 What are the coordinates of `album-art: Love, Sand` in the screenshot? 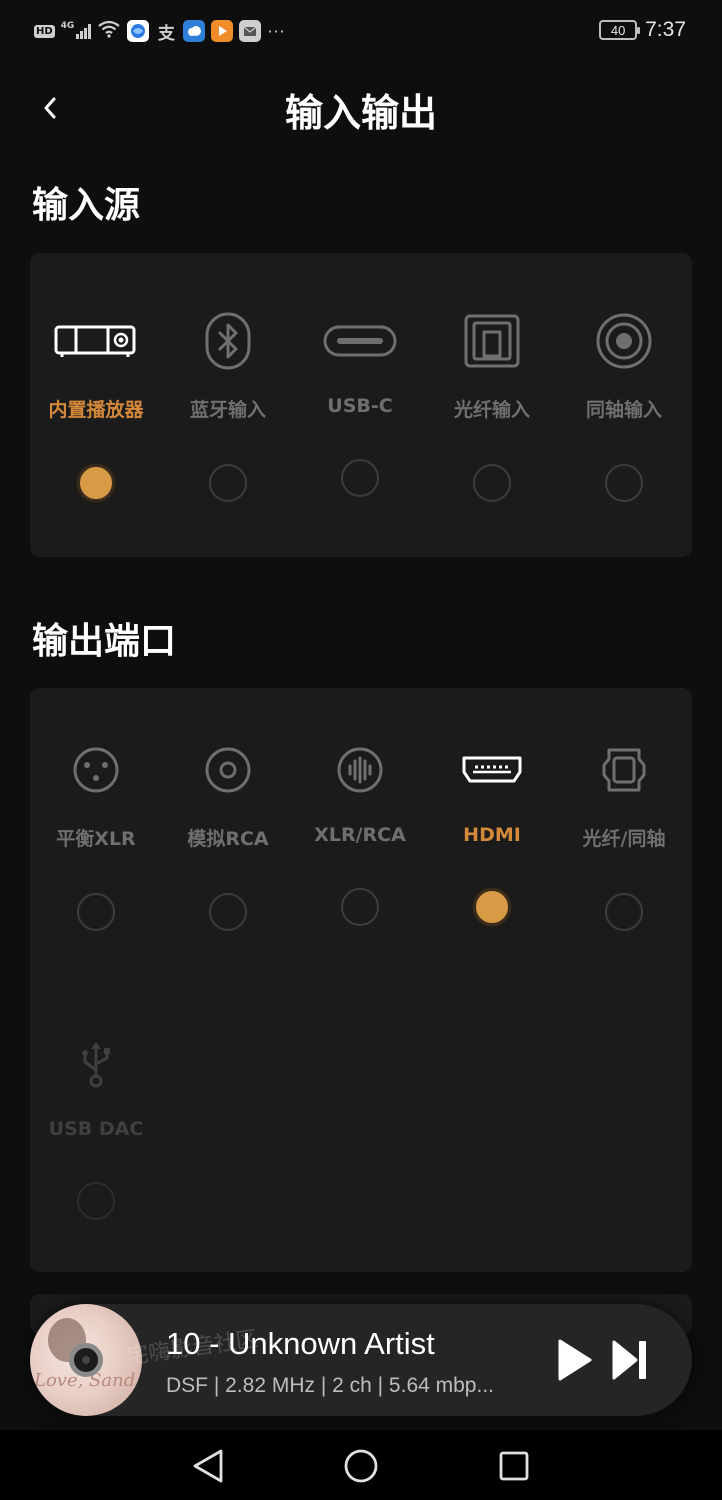 It's located at (86, 1360).